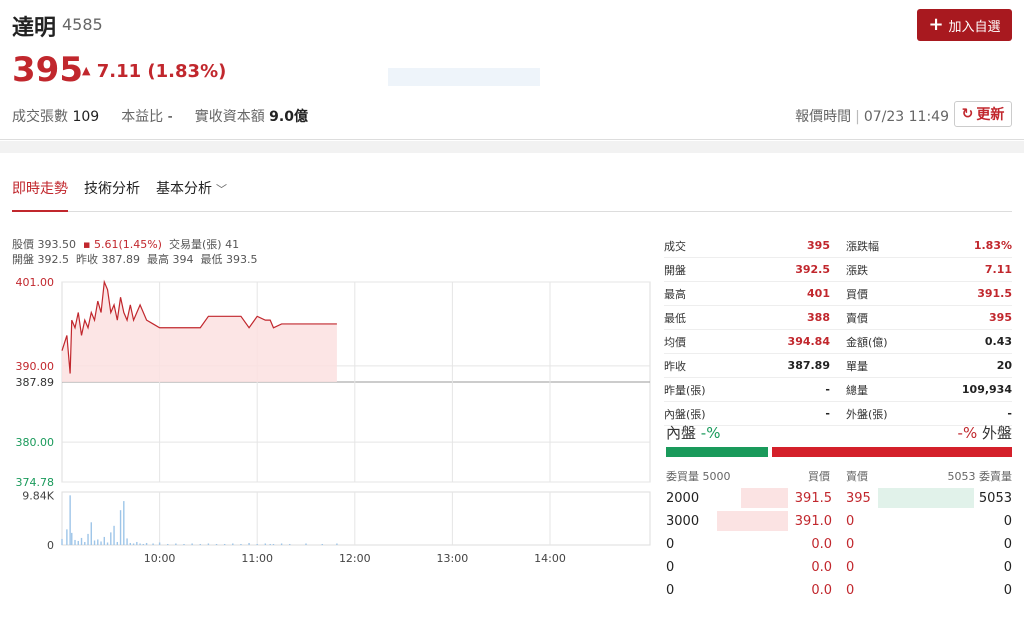  I want to click on quote-label: 金額(億), so click(867, 342).